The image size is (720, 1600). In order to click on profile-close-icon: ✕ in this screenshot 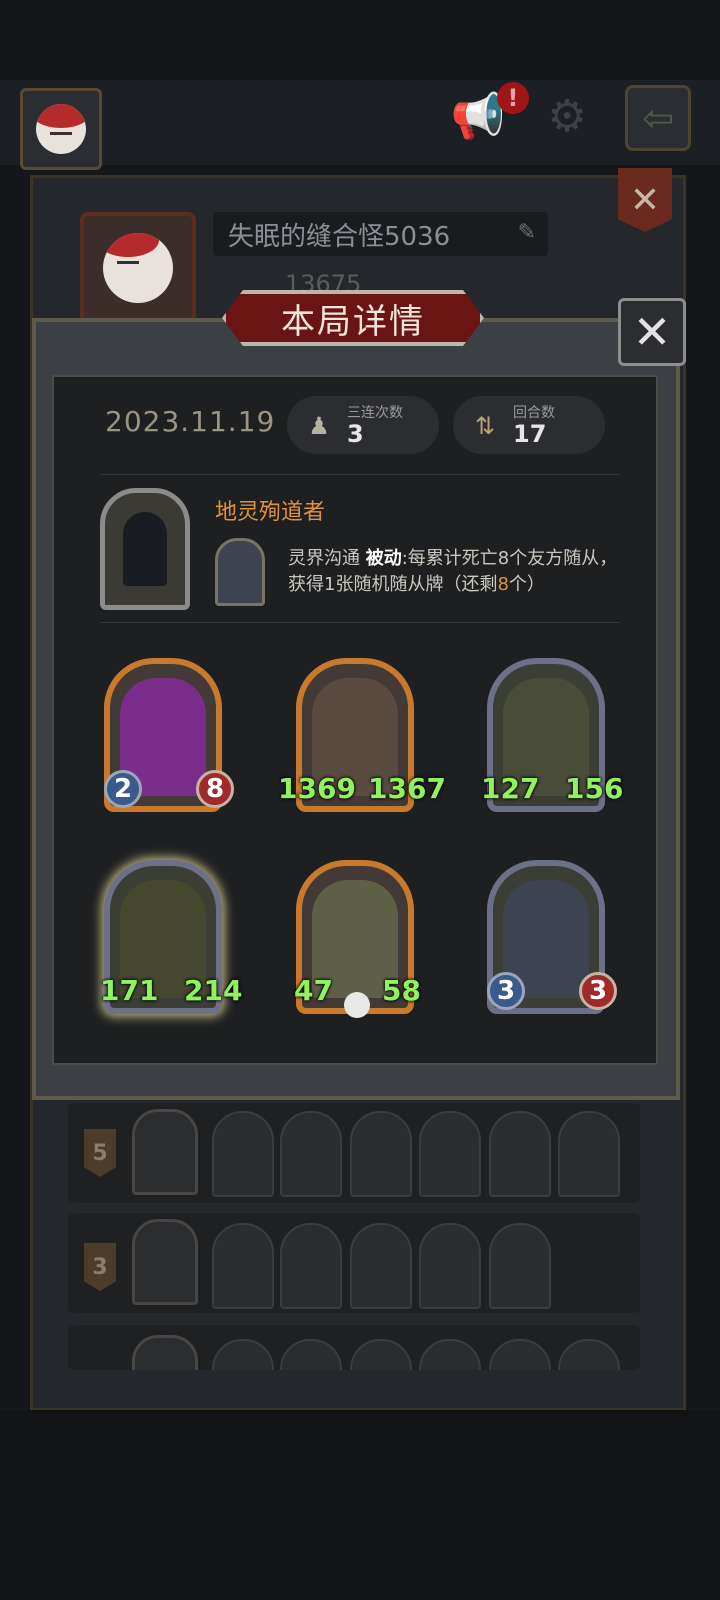, I will do `click(645, 200)`.